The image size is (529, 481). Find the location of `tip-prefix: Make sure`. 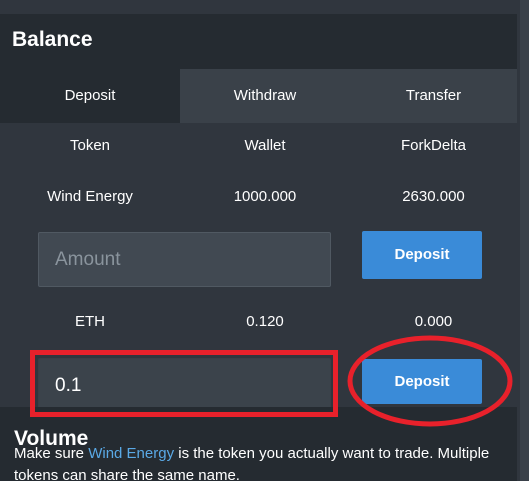

tip-prefix: Make sure is located at coordinates (51, 453).